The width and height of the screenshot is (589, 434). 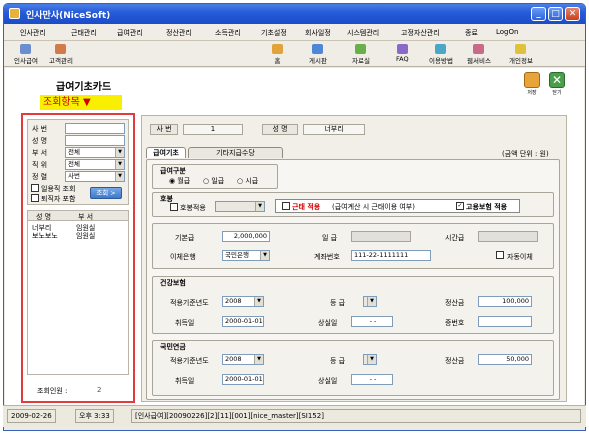 I want to click on health-get-input: 2000-01-01, so click(x=243, y=321).